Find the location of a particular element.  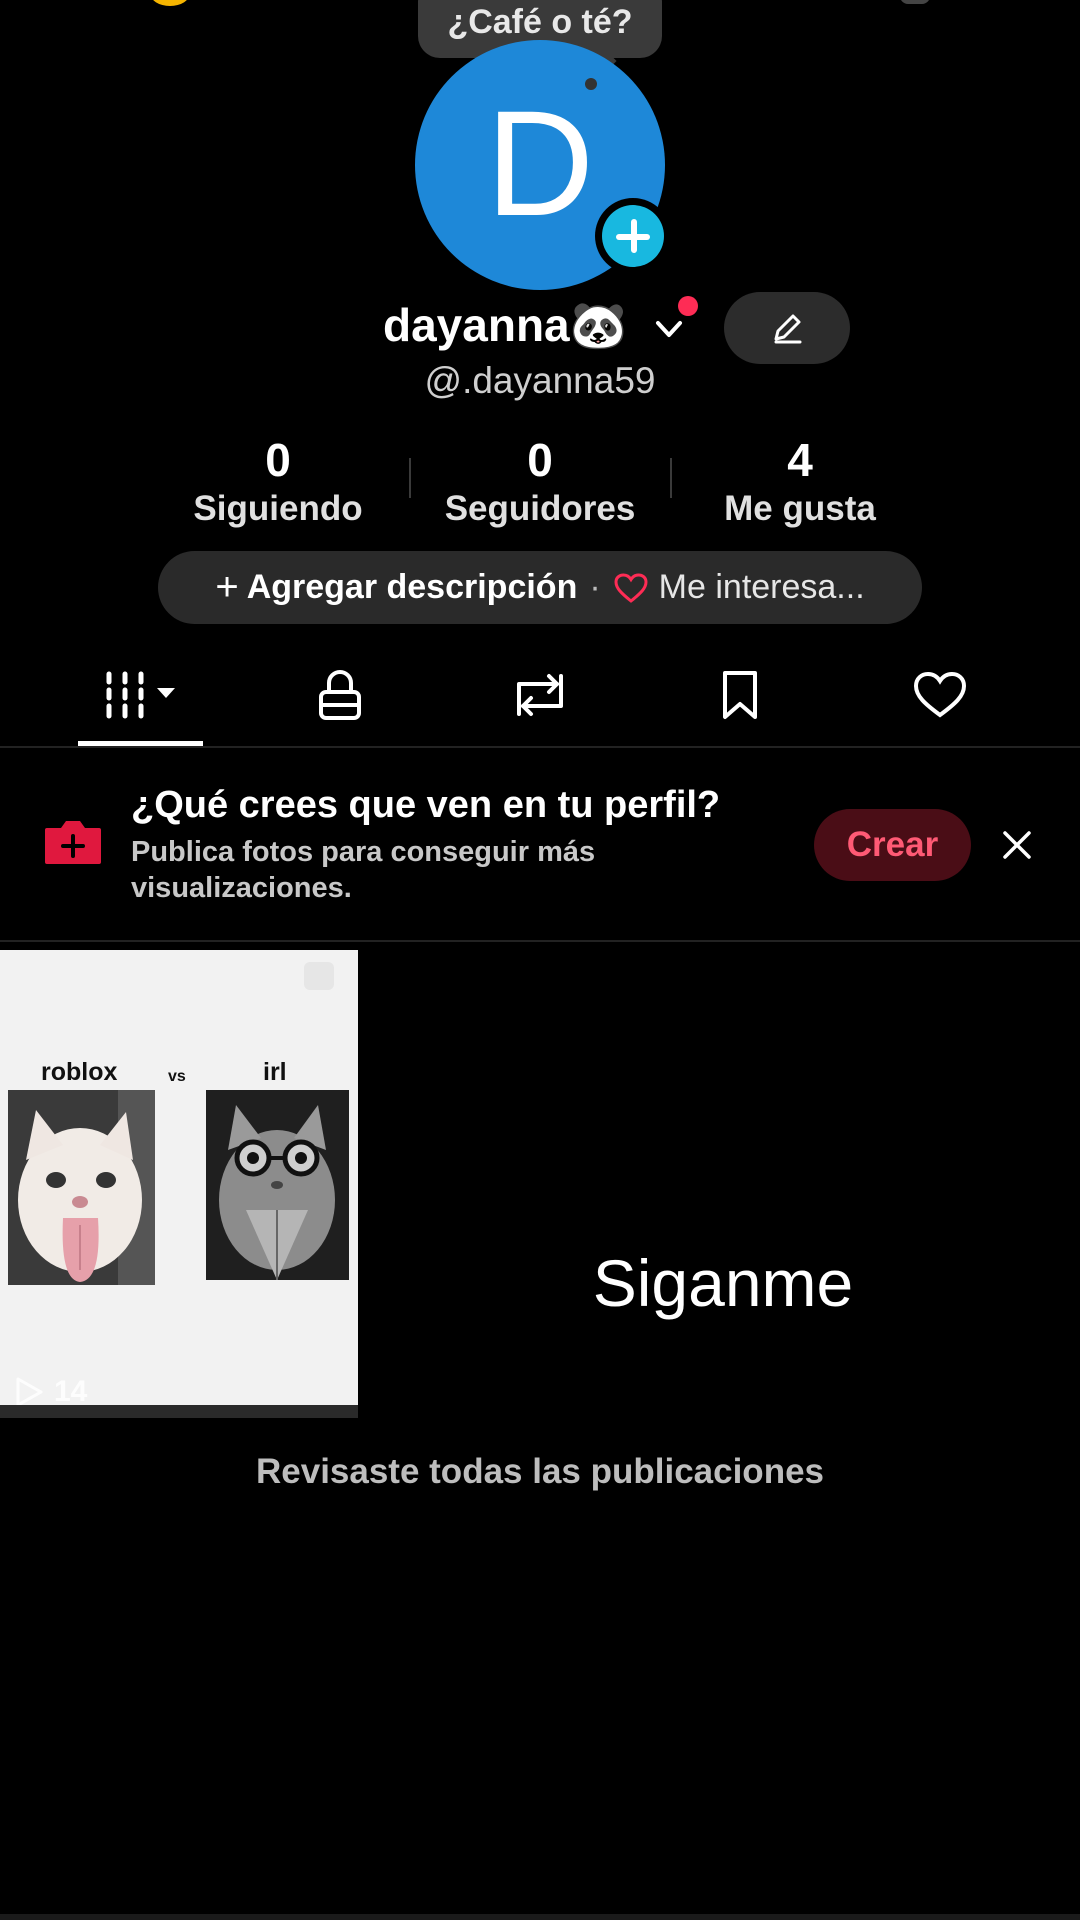

stat-following: 0 Siguiendo is located at coordinates (278, 485).